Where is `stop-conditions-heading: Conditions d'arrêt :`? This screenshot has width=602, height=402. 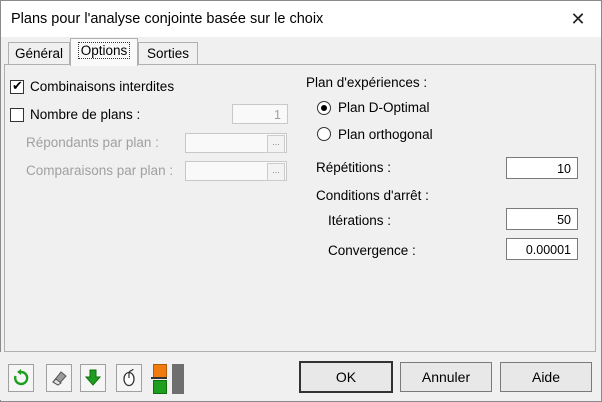 stop-conditions-heading: Conditions d'arrêt : is located at coordinates (372, 195).